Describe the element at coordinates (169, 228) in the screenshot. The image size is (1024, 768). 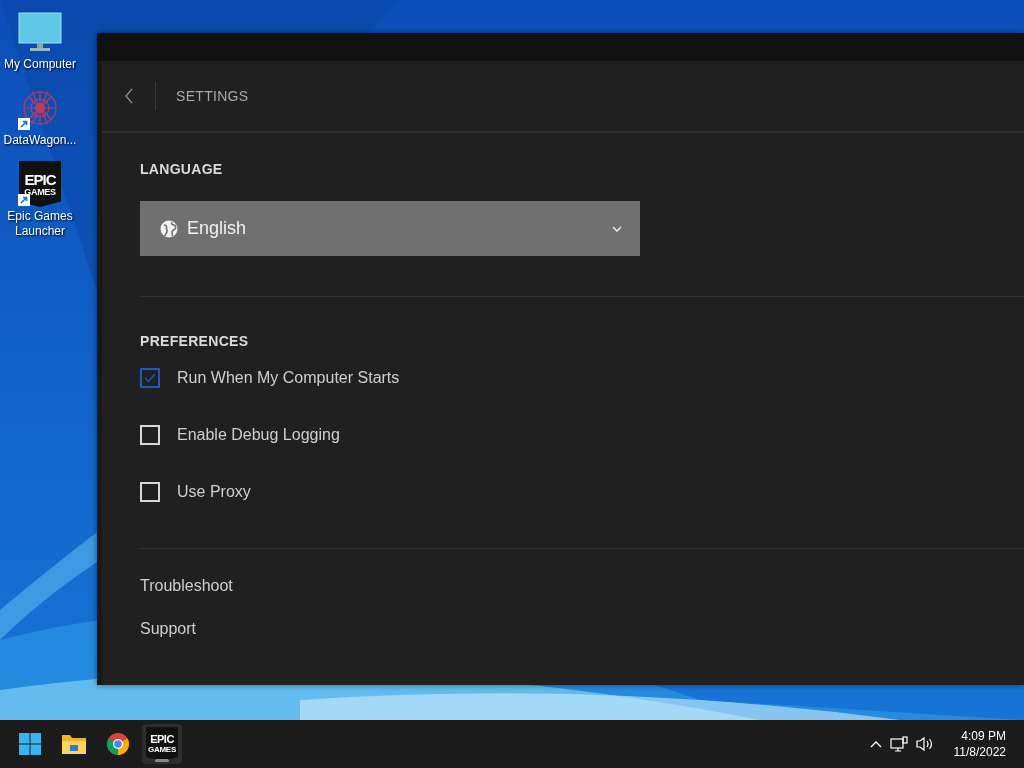
I see `globe-icon` at that location.